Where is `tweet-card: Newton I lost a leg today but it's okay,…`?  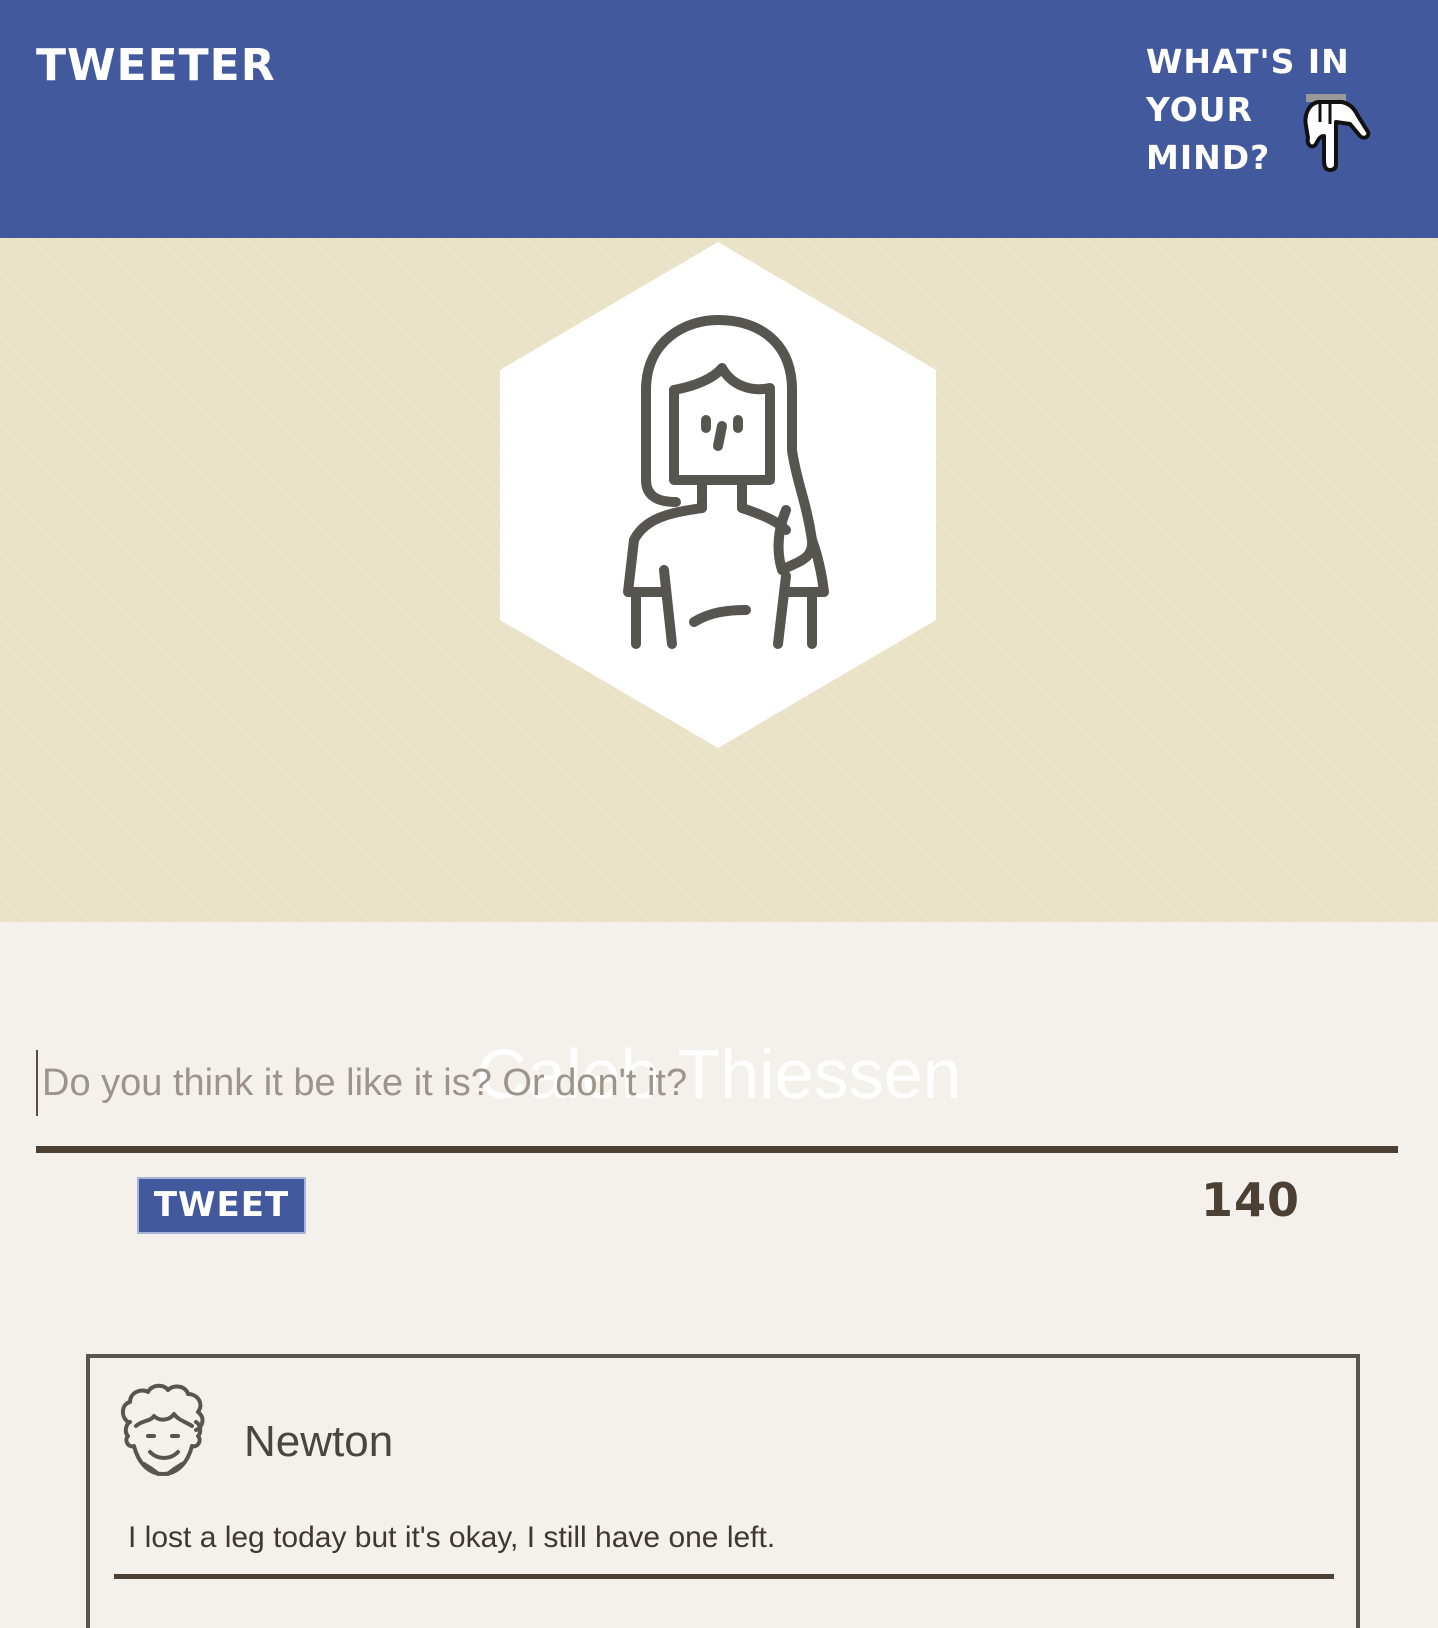 tweet-card: Newton I lost a leg today but it's okay,… is located at coordinates (723, 1491).